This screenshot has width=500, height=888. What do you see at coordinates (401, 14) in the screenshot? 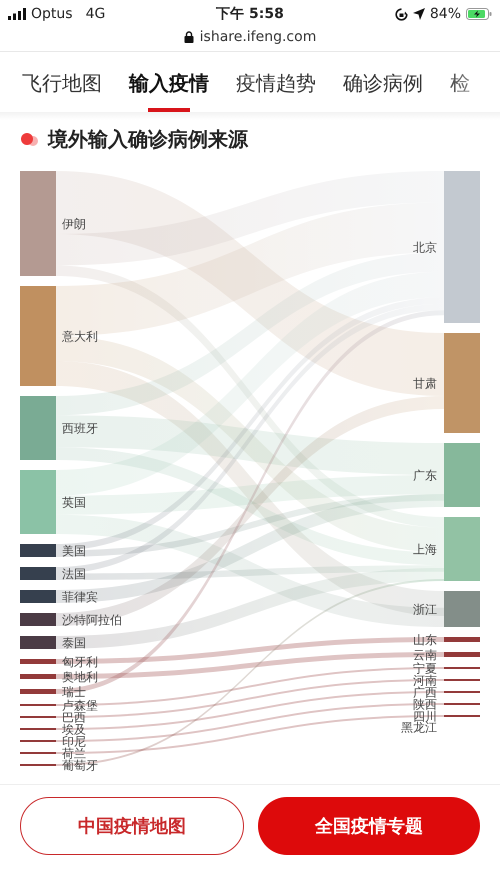
I see `rotation-lock-icon` at bounding box center [401, 14].